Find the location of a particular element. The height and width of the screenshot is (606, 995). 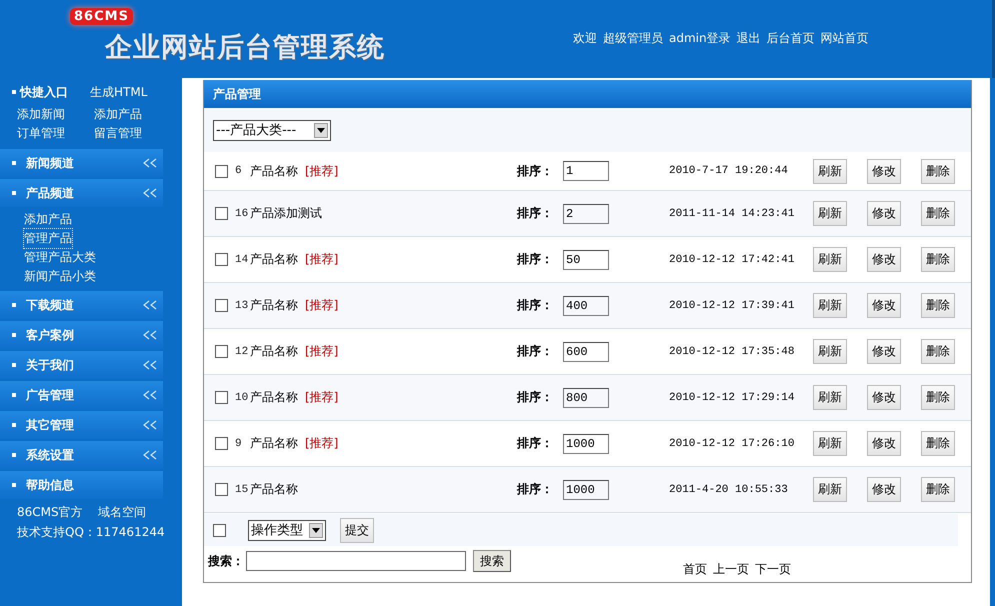

date-text: 2010-7-17 19:20:44 is located at coordinates (729, 171).